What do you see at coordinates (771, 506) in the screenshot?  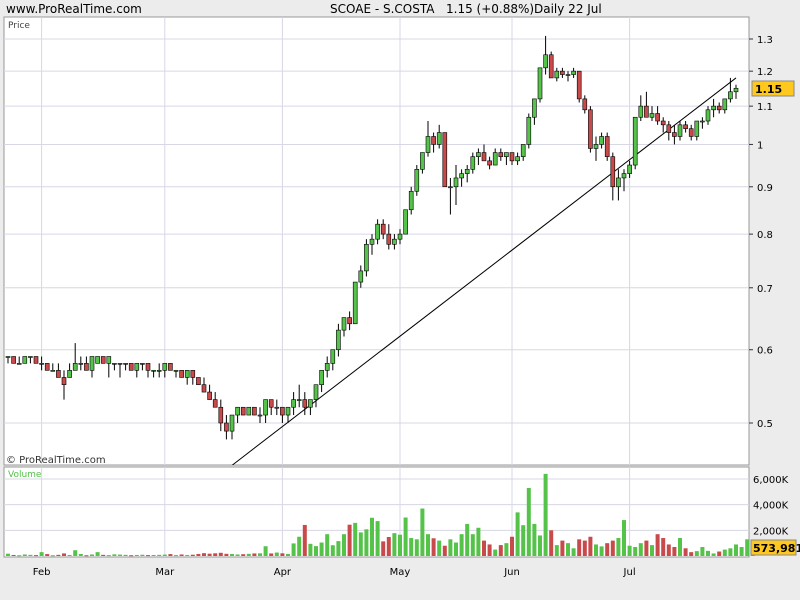 I see `volume-tick-label: 4,000K` at bounding box center [771, 506].